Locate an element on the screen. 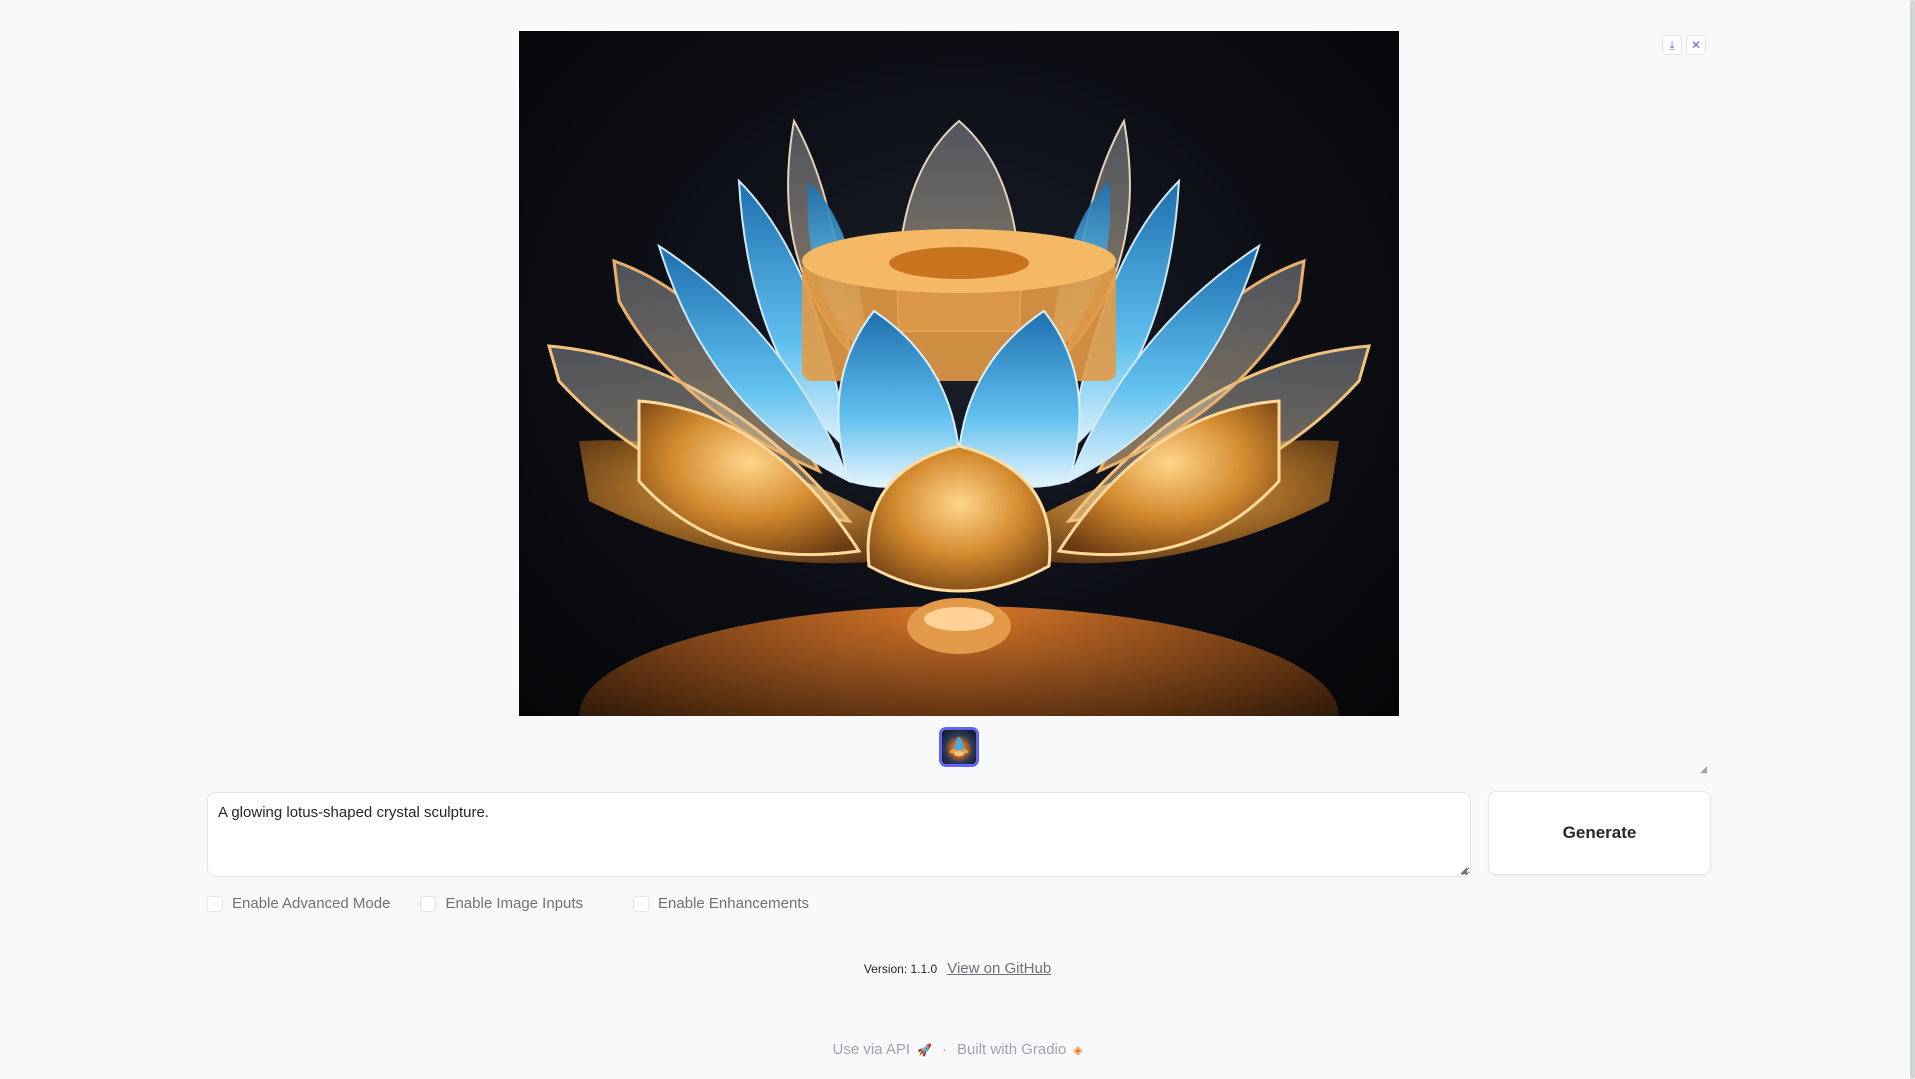 Image resolution: width=1915 pixels, height=1079 pixels. generate-button: Generate is located at coordinates (1599, 833).